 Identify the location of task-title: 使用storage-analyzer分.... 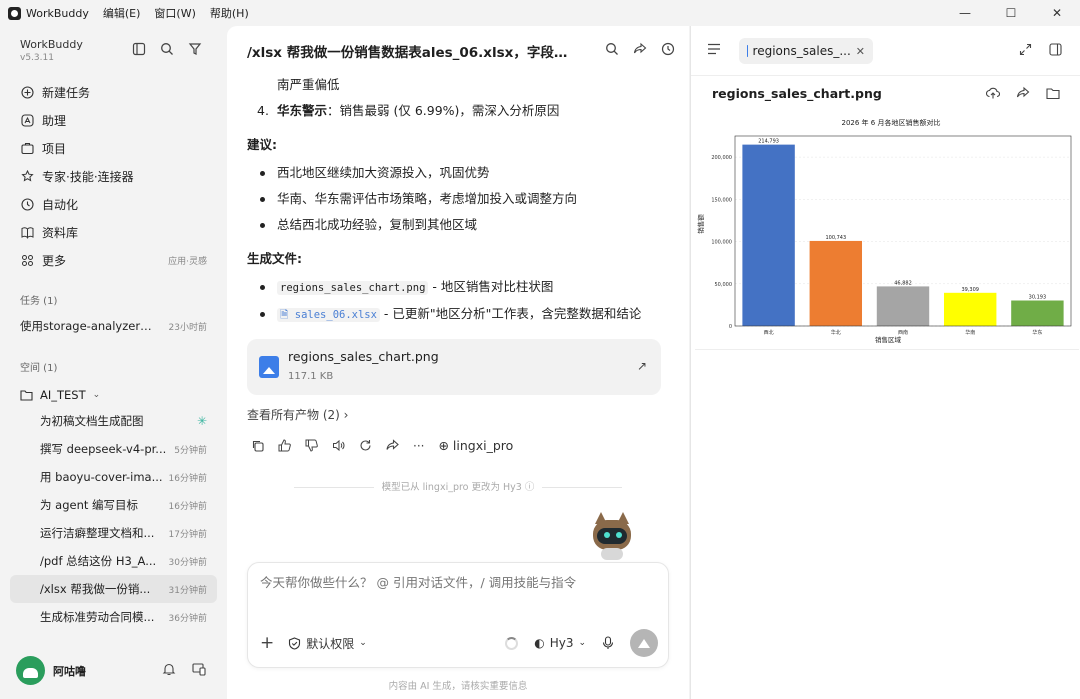
(87, 326).